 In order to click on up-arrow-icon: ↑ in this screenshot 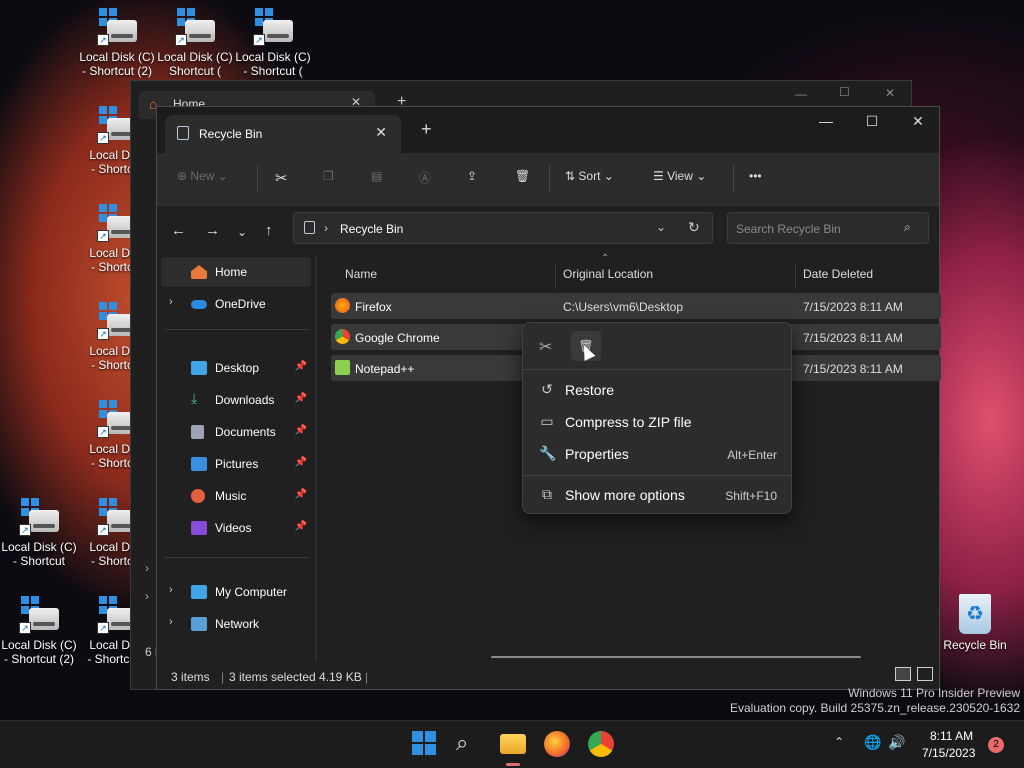, I will do `click(269, 230)`.